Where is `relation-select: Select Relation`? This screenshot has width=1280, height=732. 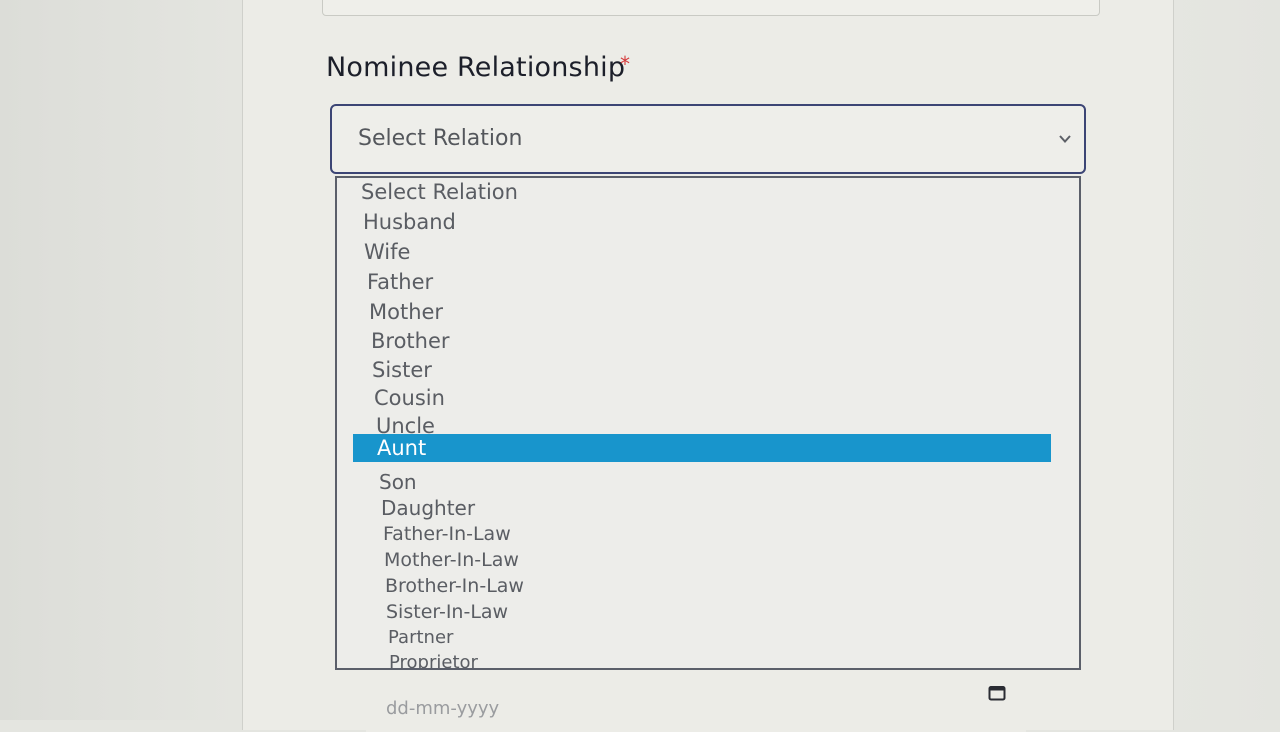 relation-select: Select Relation is located at coordinates (708, 139).